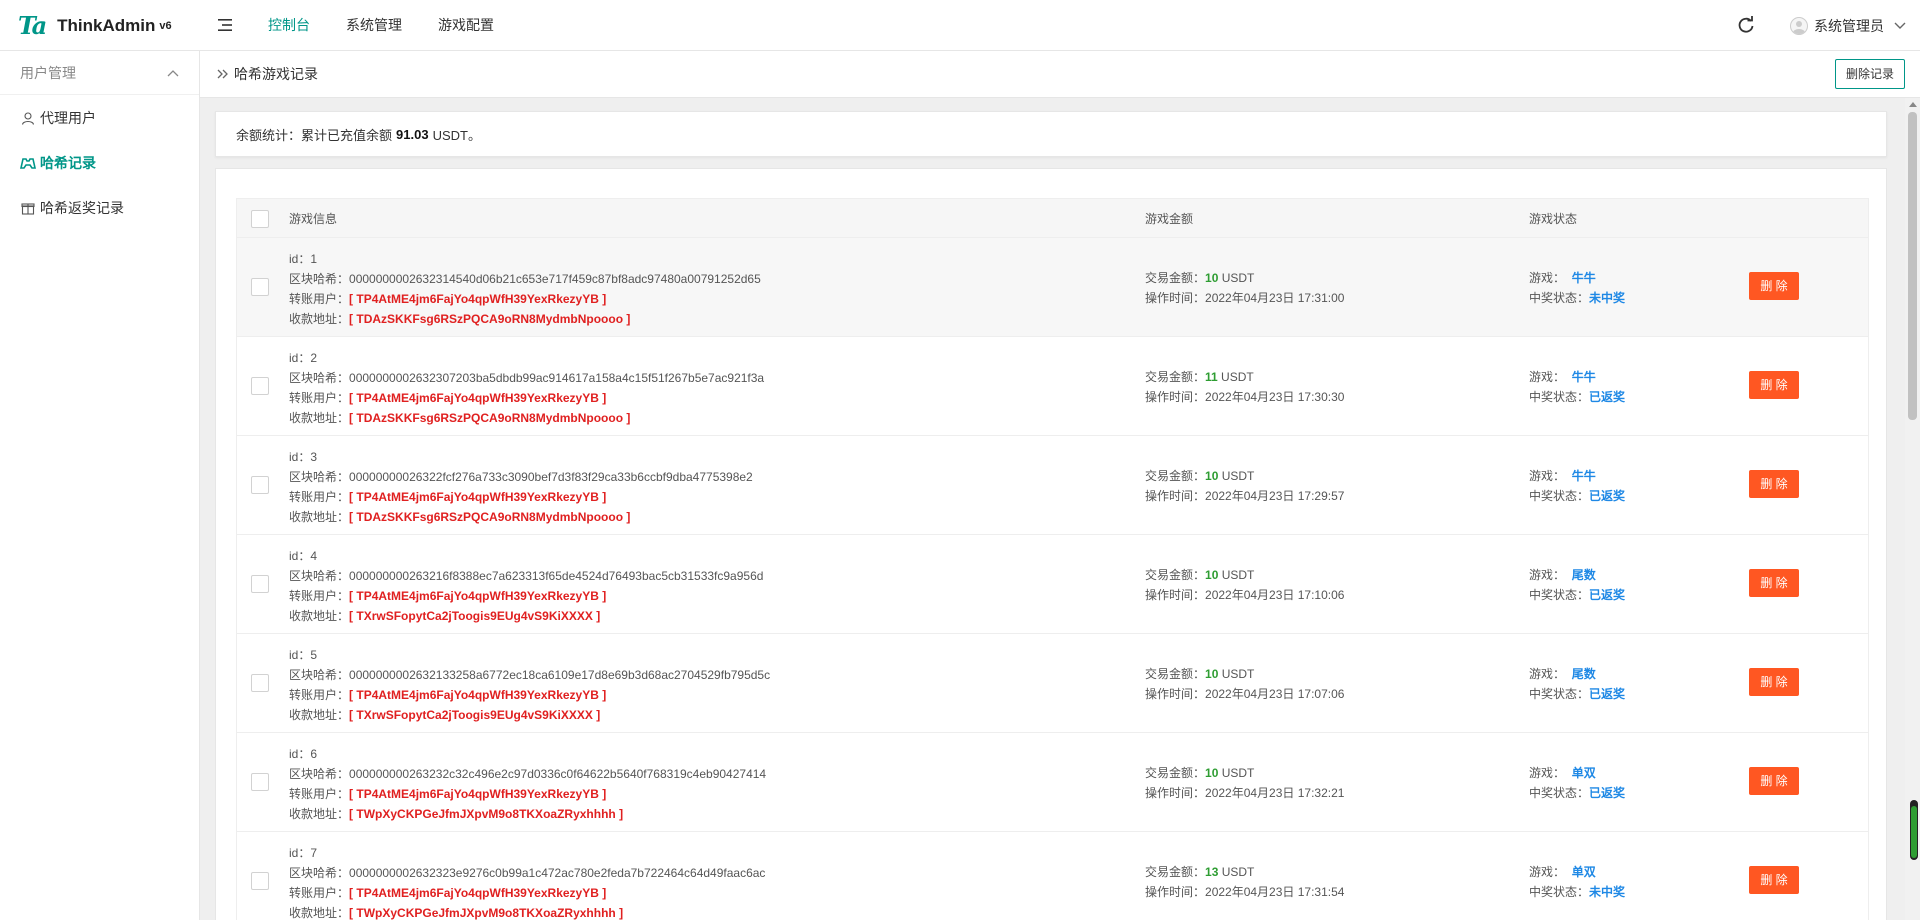  I want to click on chevron-down-icon, so click(1900, 25).